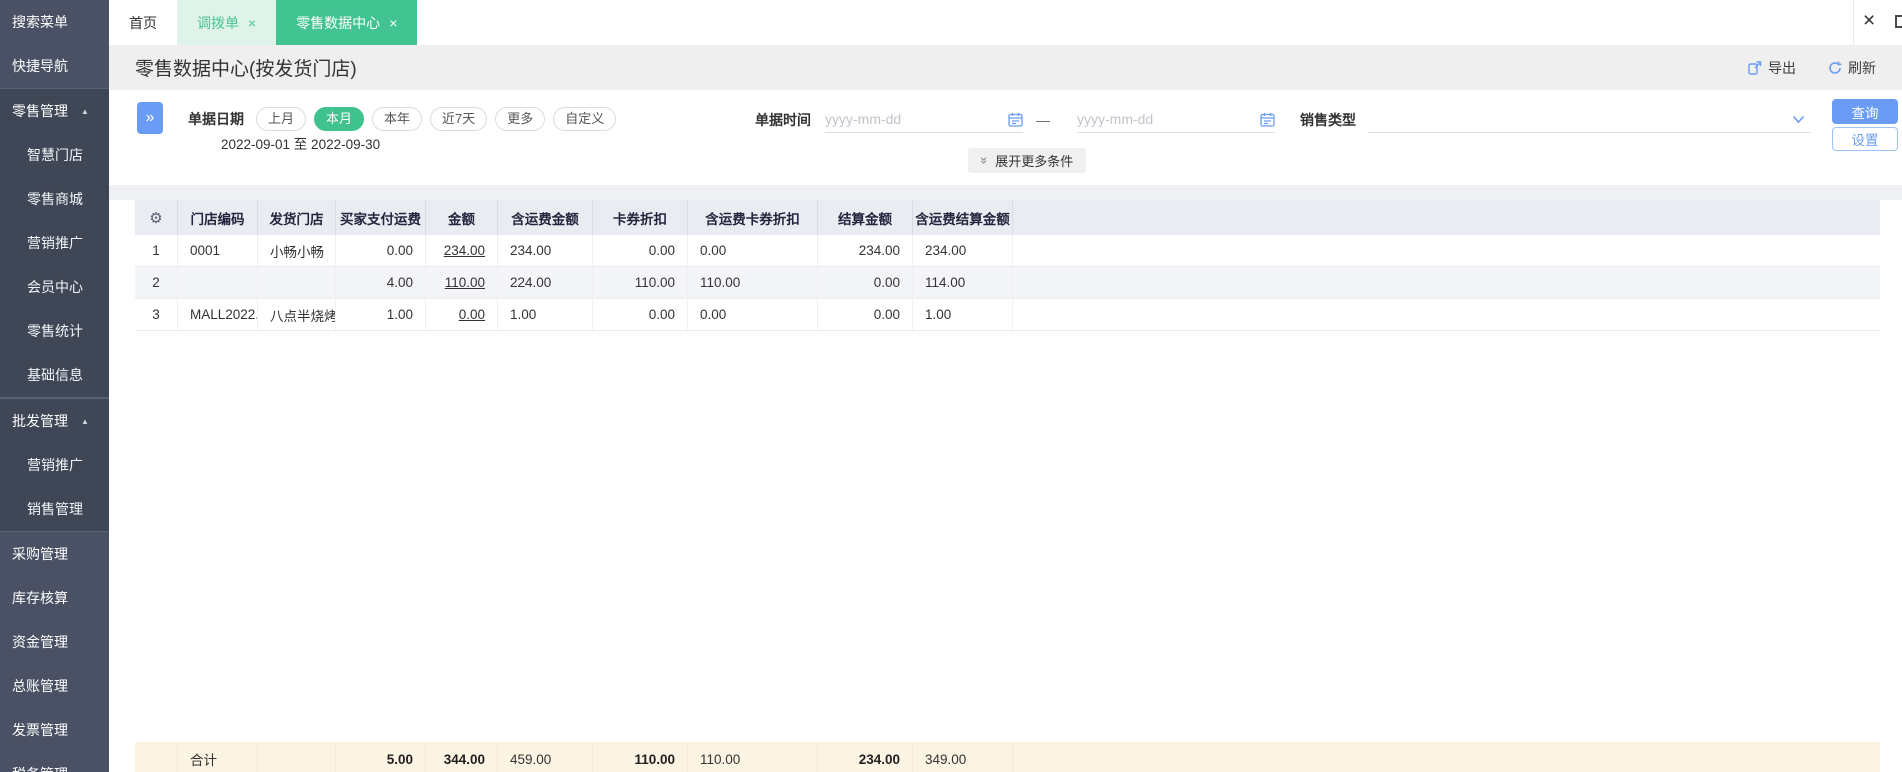 This screenshot has height=772, width=1902. Describe the element at coordinates (916, 119) in the screenshot. I see `doc-time-start-input` at that location.